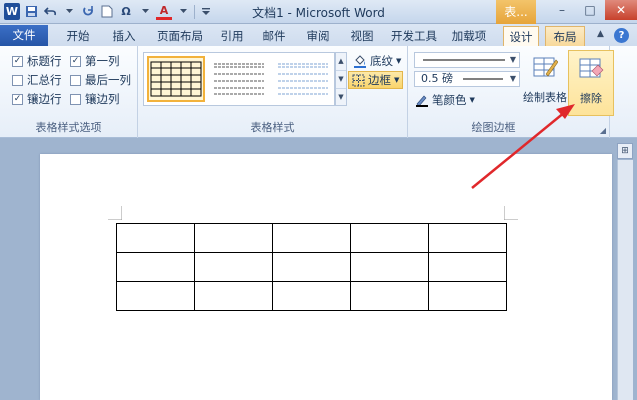  I want to click on checkbox-last-column: 最后一列, so click(100, 80).